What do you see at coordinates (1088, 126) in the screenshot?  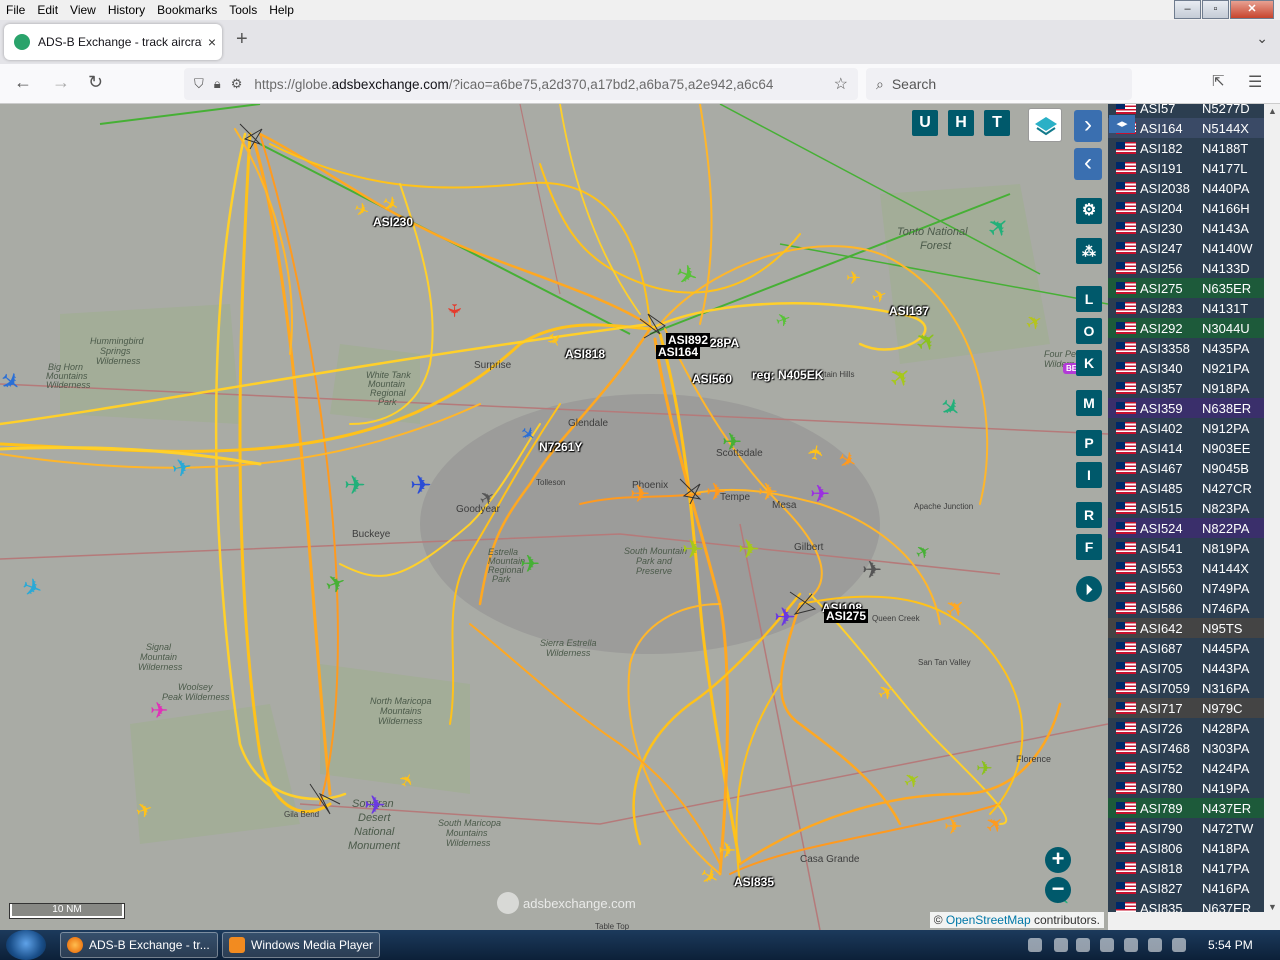 I see `expand-sidebar-button: ›` at bounding box center [1088, 126].